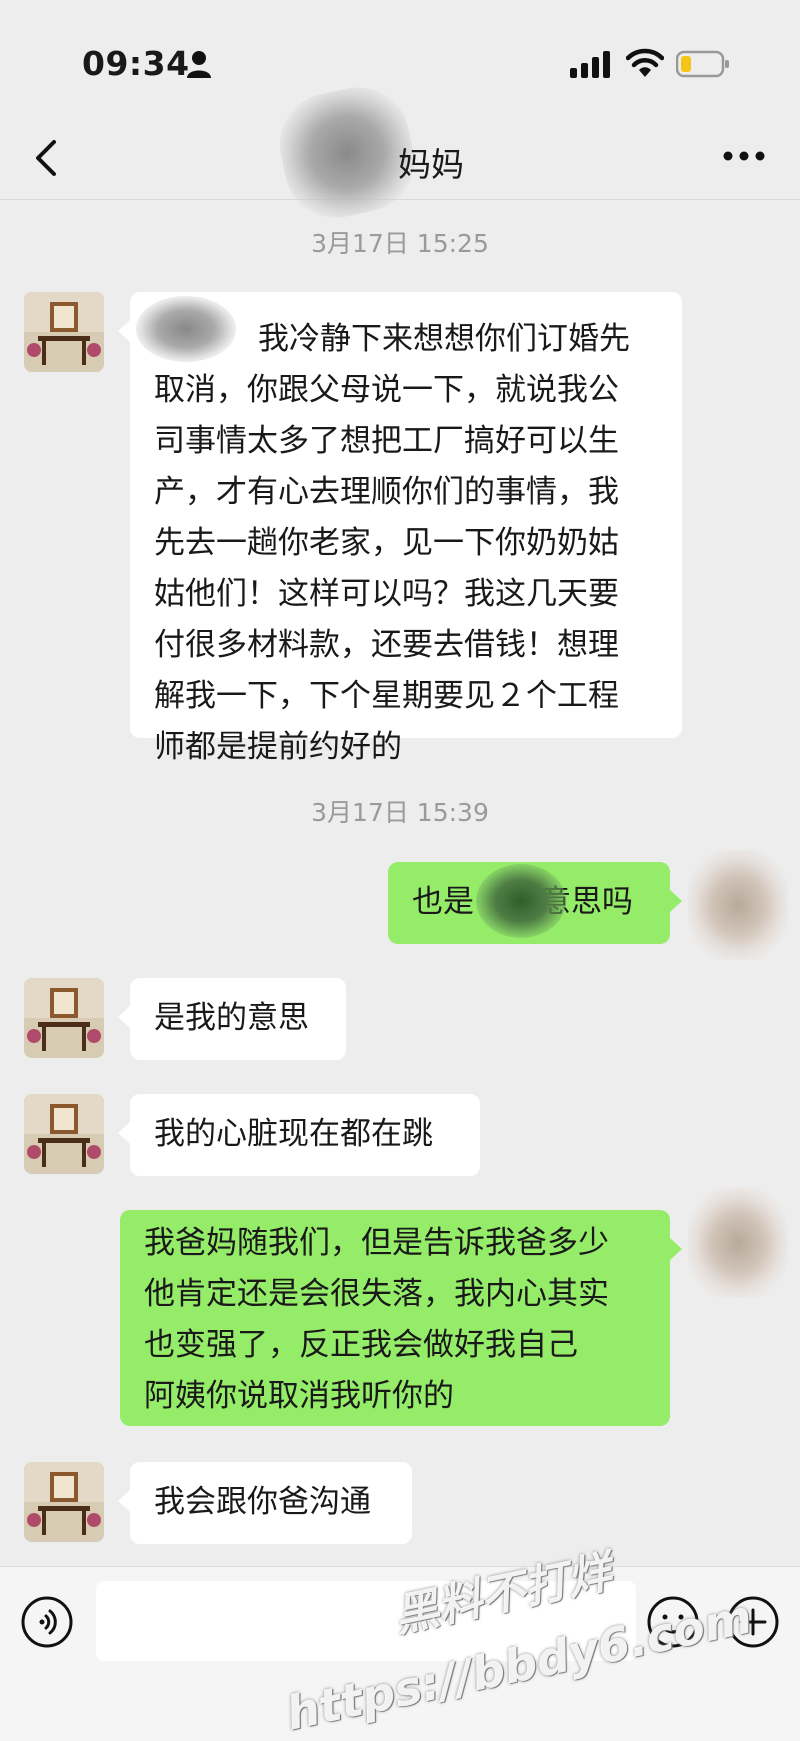 This screenshot has height=1741, width=800. What do you see at coordinates (386, 390) in the screenshot?
I see `message-line: 取消，你跟父母说一下，就说我公` at bounding box center [386, 390].